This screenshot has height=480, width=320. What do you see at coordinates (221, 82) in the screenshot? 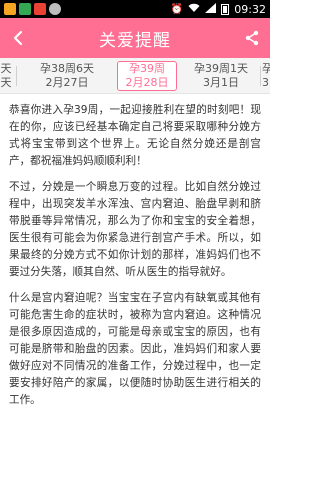
I see `week-date: 3月1日` at bounding box center [221, 82].